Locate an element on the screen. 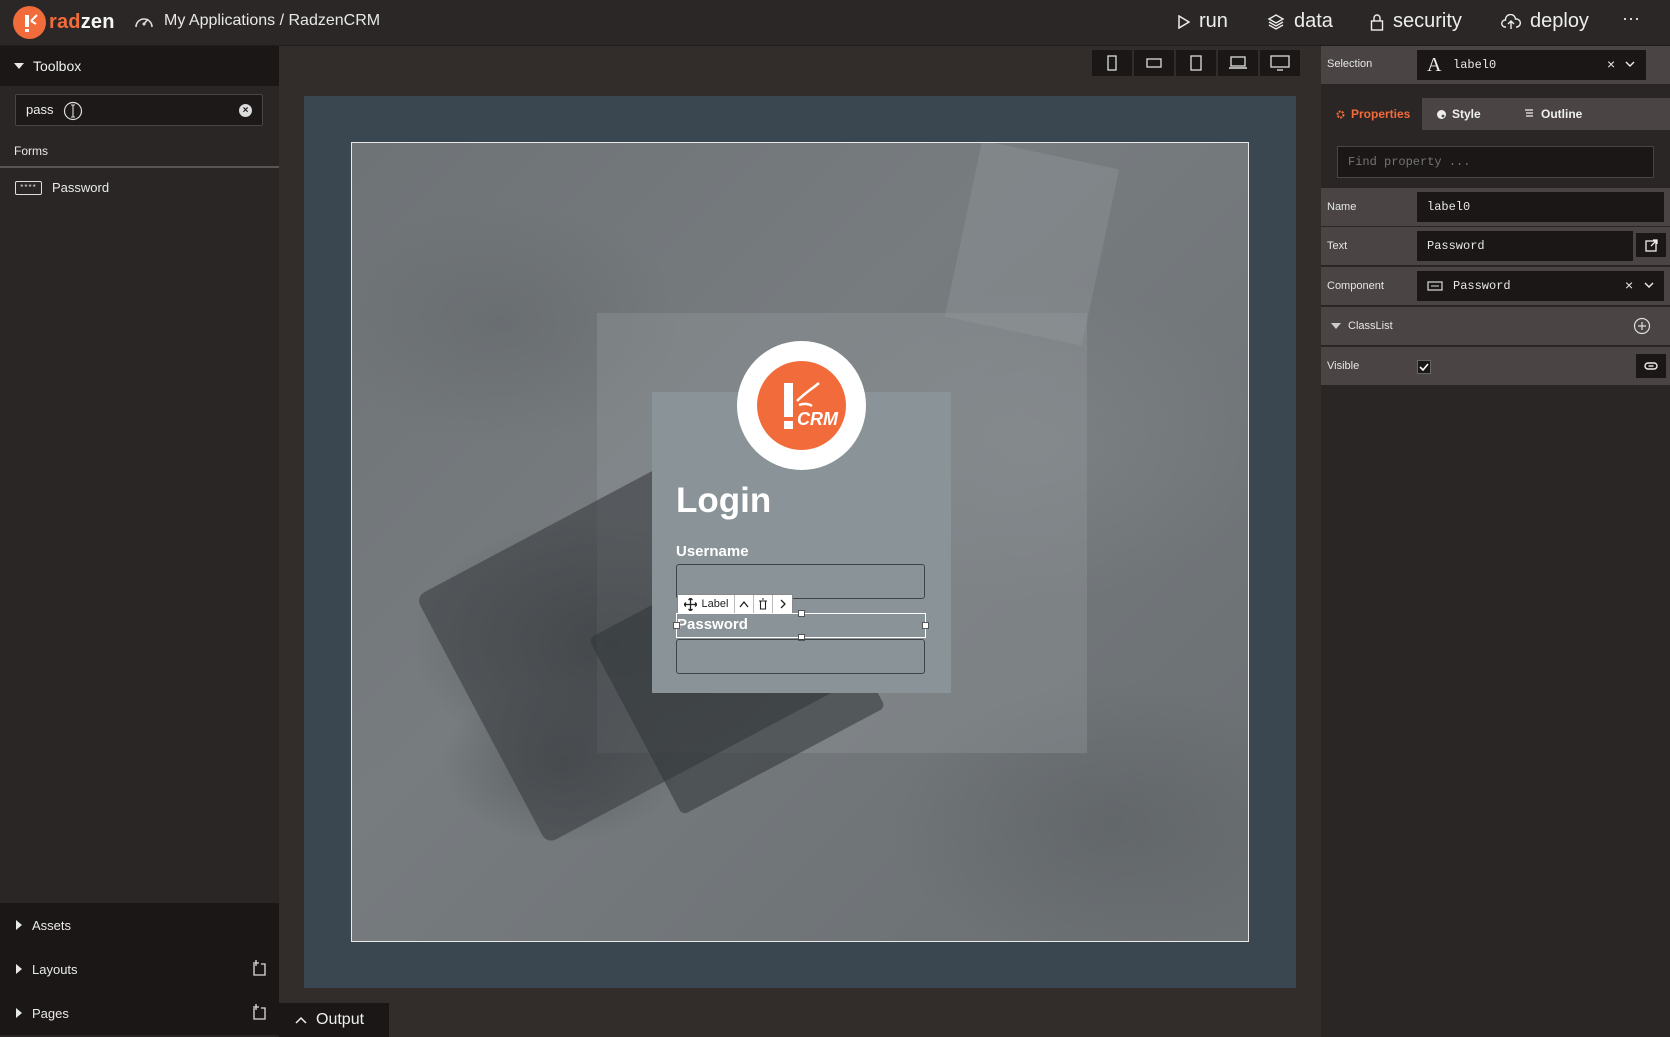  assets-section: Assets is located at coordinates (139, 925).